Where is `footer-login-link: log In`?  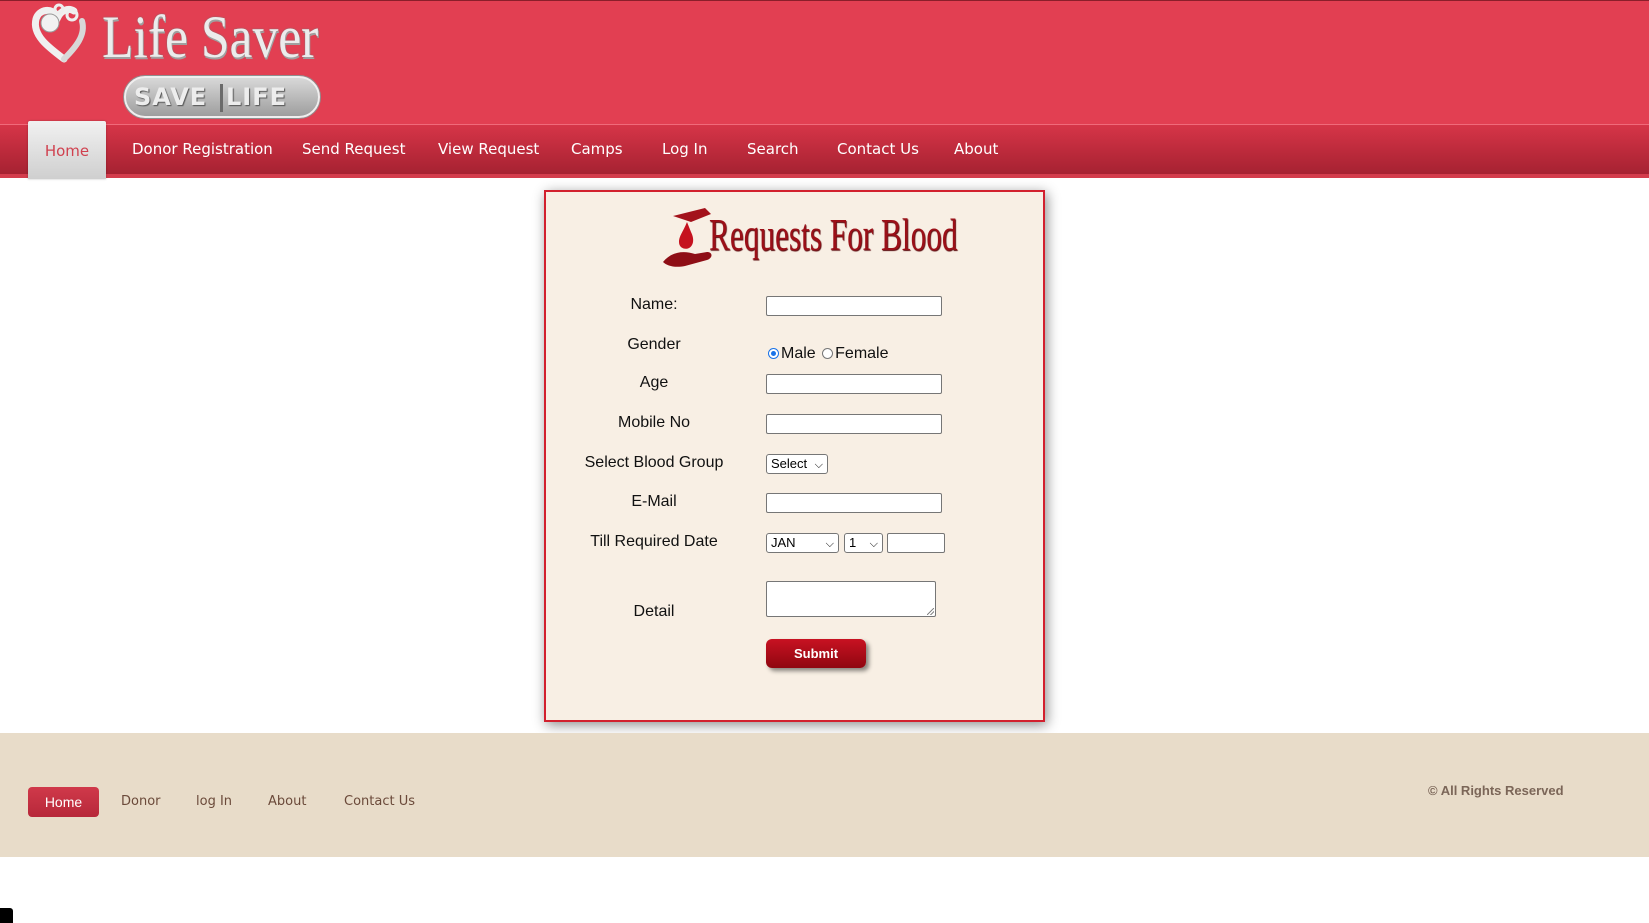 footer-login-link: log In is located at coordinates (214, 802).